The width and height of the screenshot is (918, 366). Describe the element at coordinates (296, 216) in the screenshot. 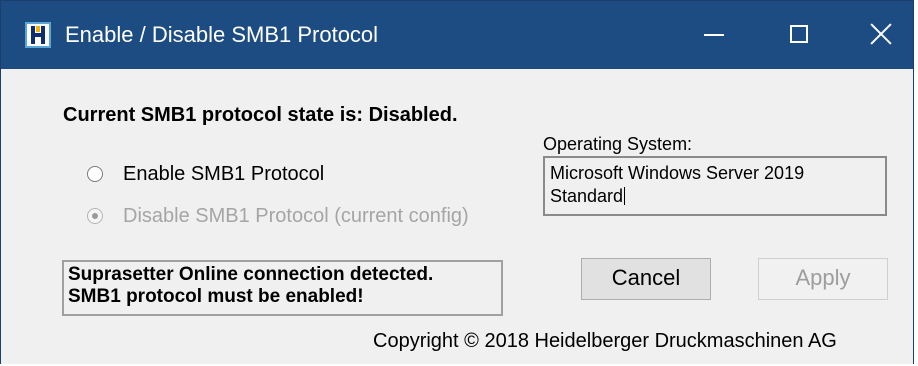

I see `disable-smb1-label: Disable SMB1 Protocol (current config)` at that location.